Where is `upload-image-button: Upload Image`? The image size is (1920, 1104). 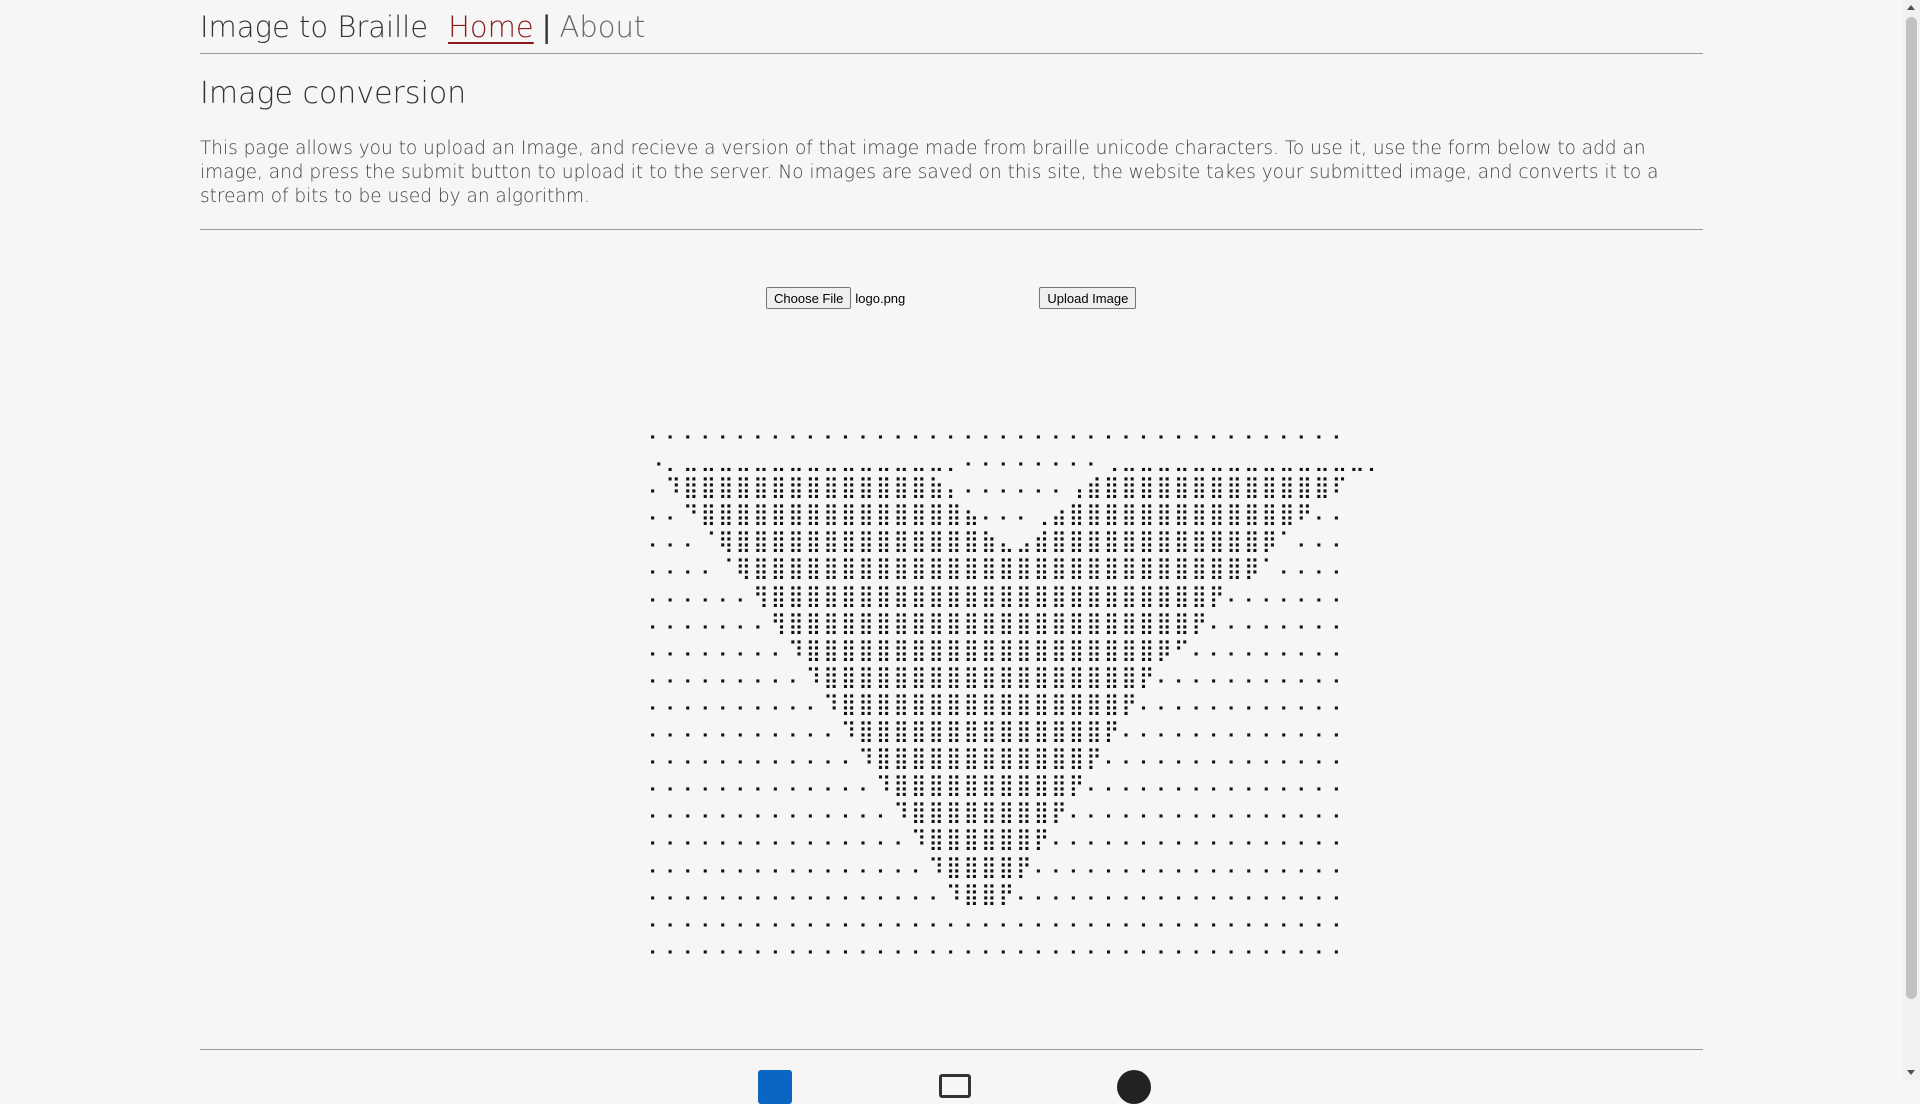 upload-image-button: Upload Image is located at coordinates (1088, 298).